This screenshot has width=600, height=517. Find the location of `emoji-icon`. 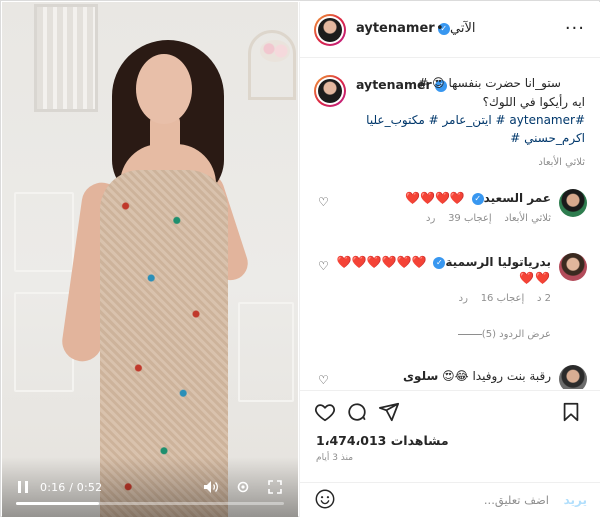

emoji-icon is located at coordinates (325, 499).